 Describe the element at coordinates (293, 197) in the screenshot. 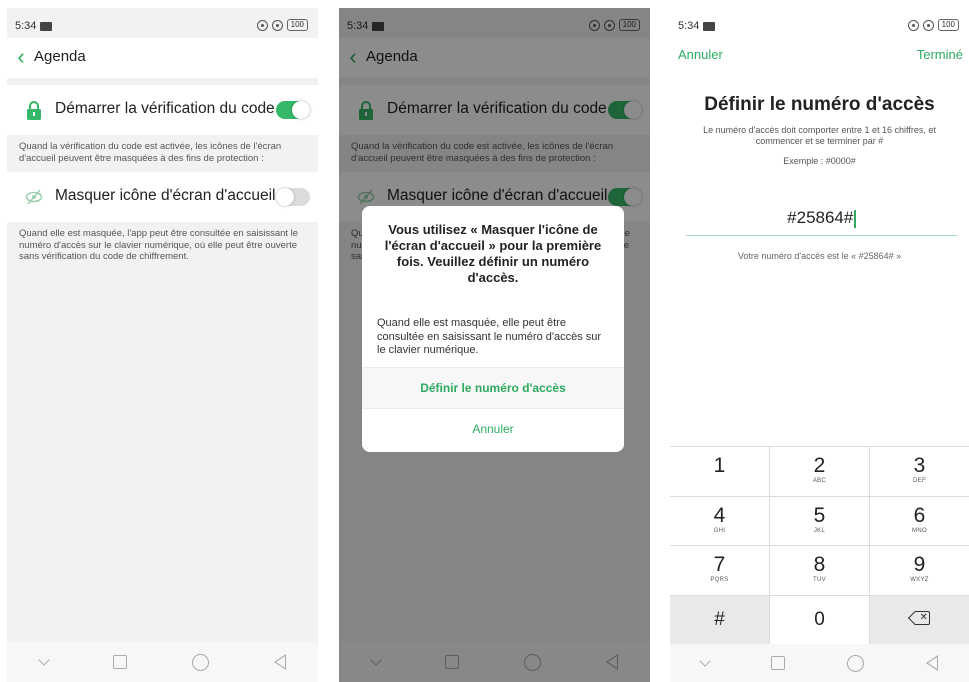

I see `hide-icon-toggle` at that location.